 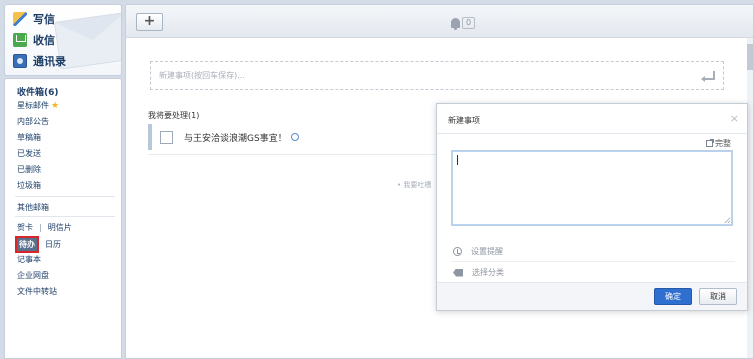 I want to click on select-category-label: 选择分类, so click(x=488, y=272).